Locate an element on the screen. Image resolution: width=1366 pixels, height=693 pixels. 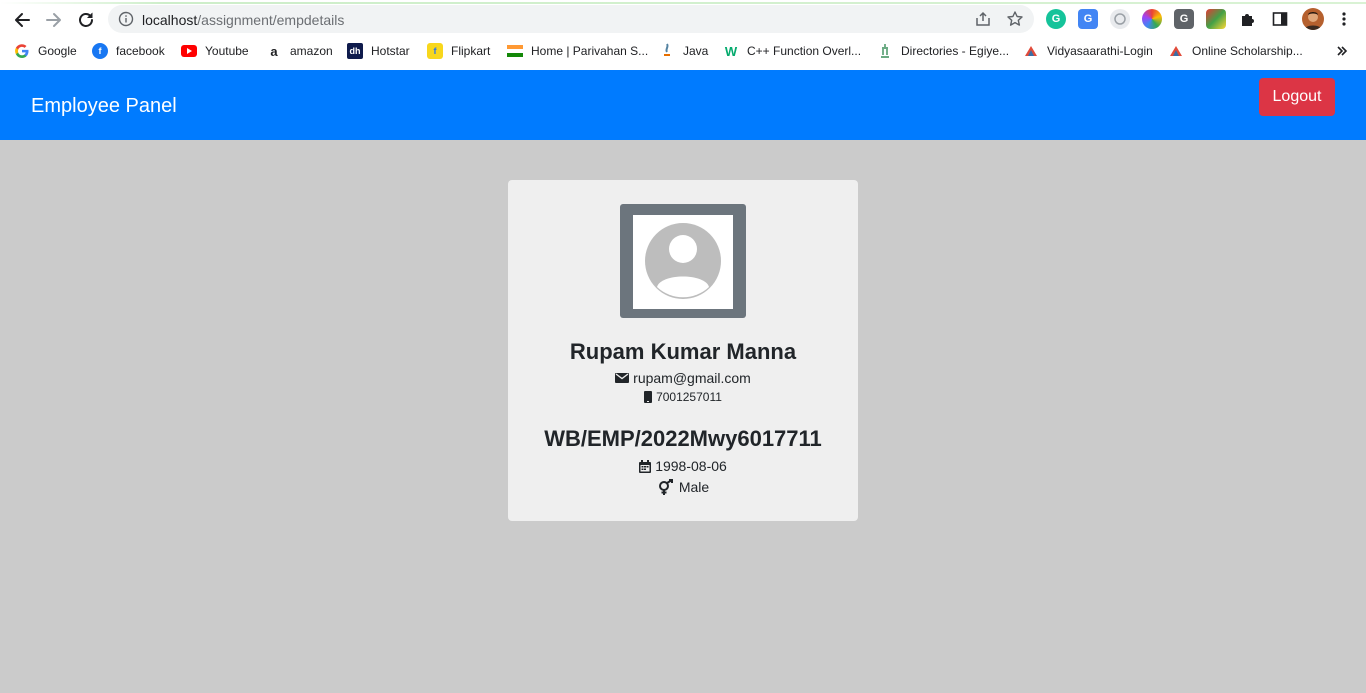
forward-icon is located at coordinates (54, 20).